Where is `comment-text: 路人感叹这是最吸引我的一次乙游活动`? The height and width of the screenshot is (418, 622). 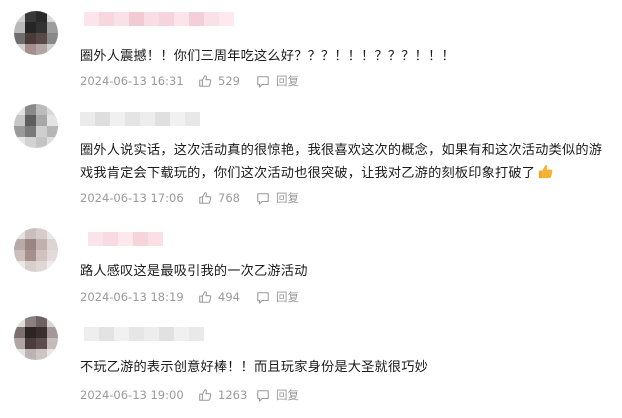
comment-text: 路人感叹这是最吸引我的一次乙游活动 is located at coordinates (194, 271).